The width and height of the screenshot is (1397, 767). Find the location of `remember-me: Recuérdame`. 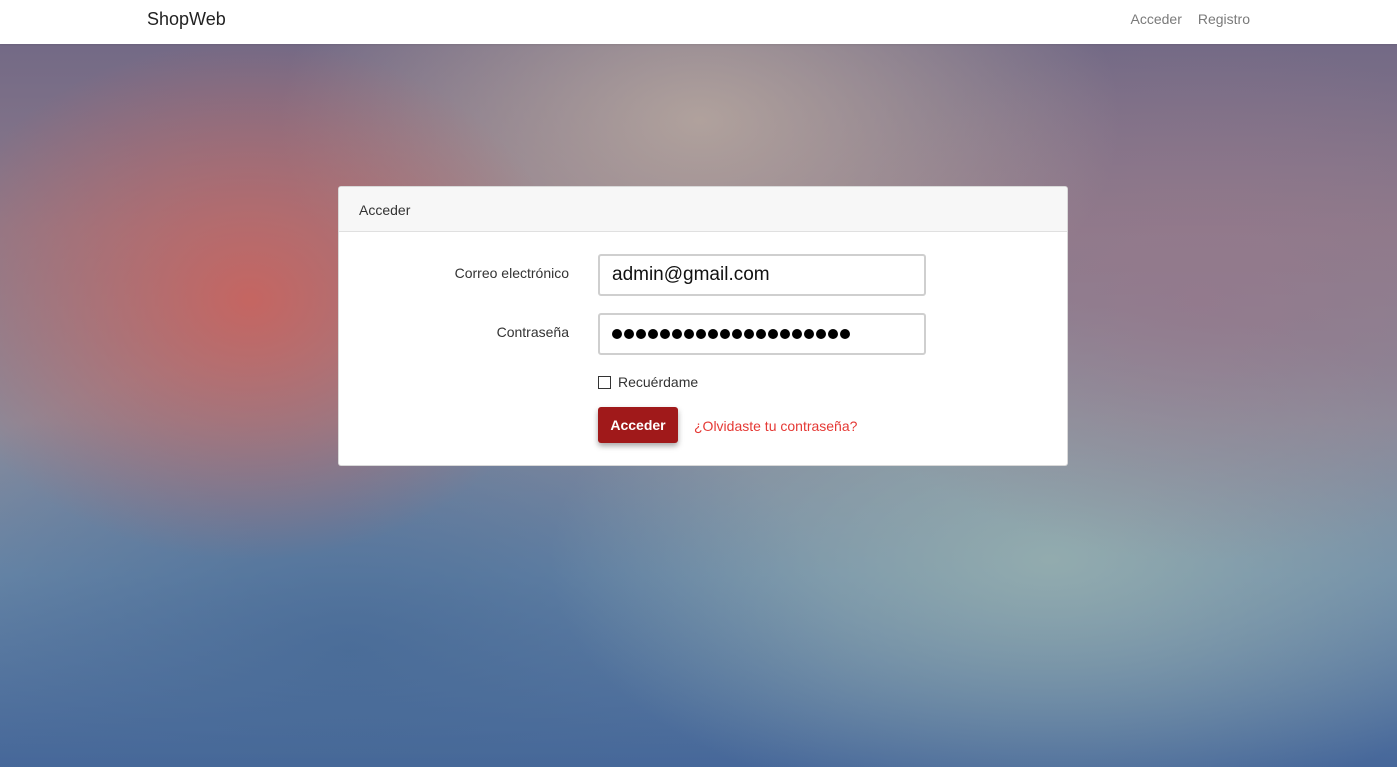

remember-me: Recuérdame is located at coordinates (648, 382).